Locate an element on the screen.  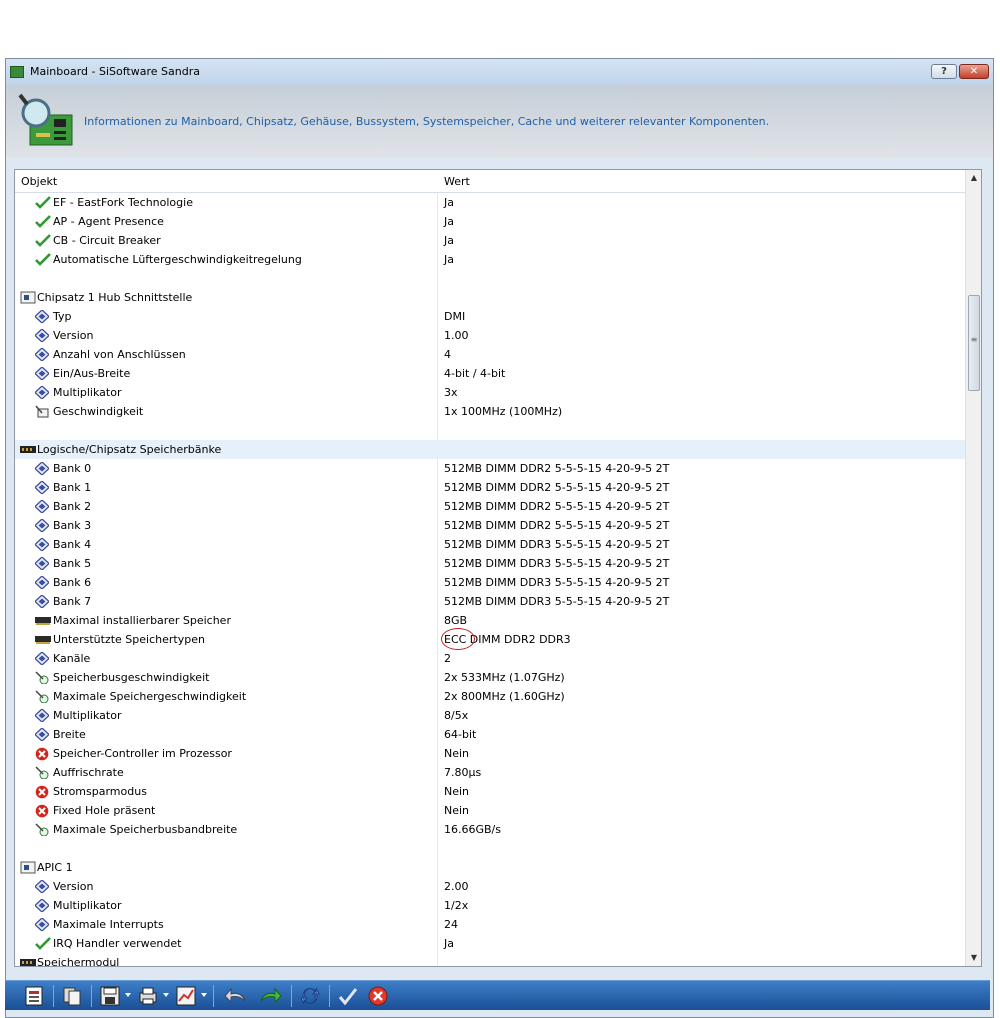
print-dropdown-icon is located at coordinates (166, 995).